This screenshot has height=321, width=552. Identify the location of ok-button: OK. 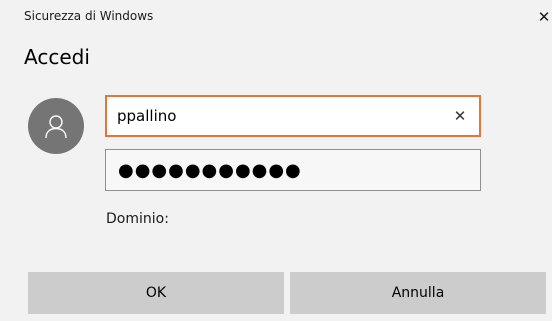
(156, 293).